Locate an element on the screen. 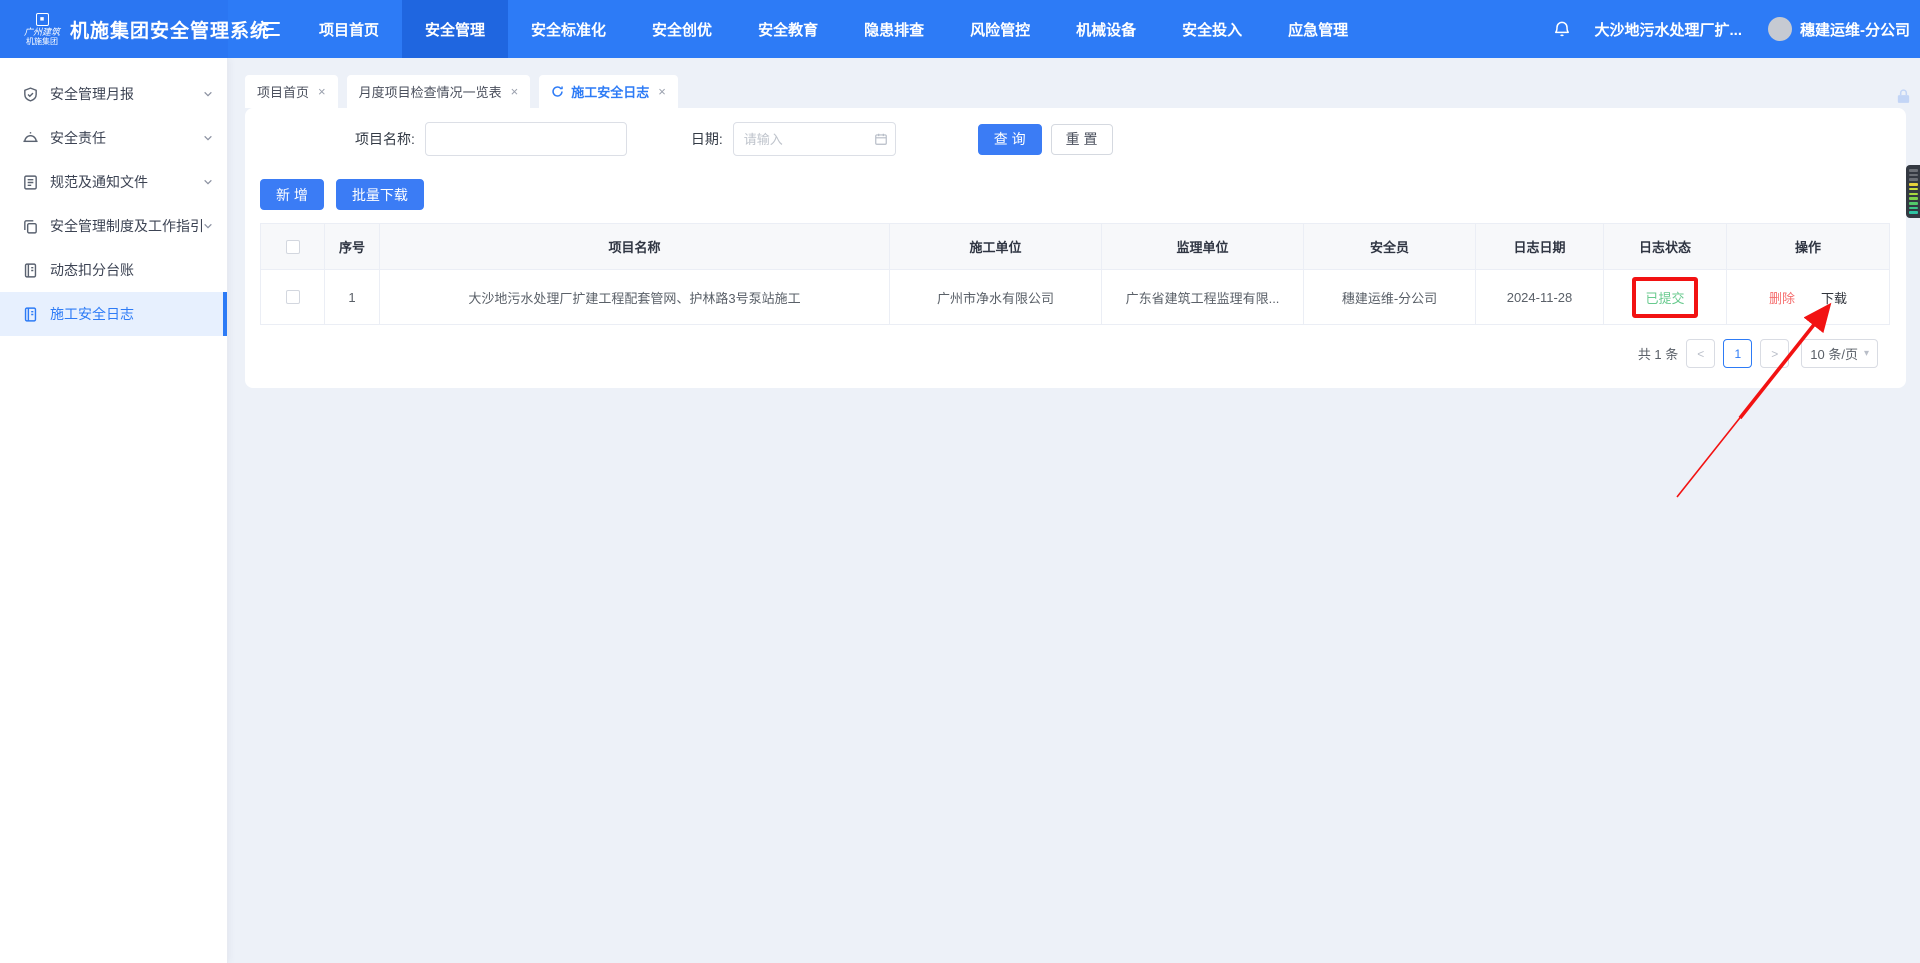  sidebar-item-construction-safety-log: 施工安全日志 is located at coordinates (113, 314).